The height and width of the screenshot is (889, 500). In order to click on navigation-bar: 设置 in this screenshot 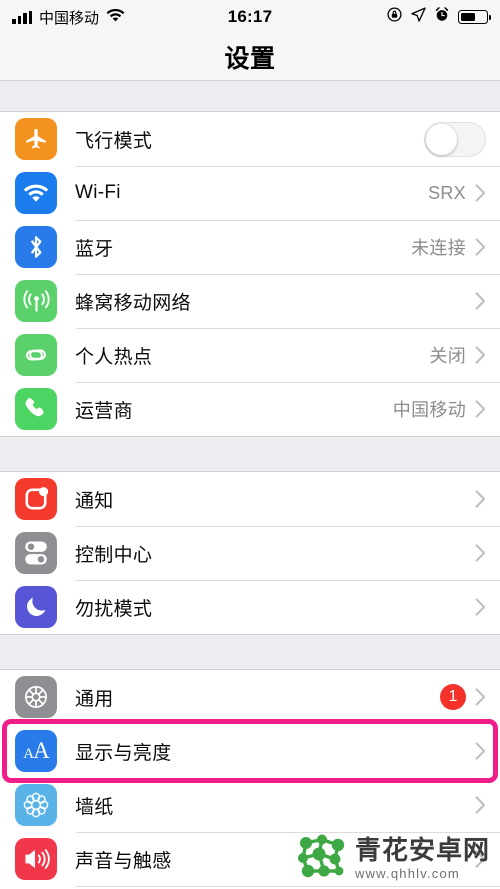, I will do `click(250, 57)`.